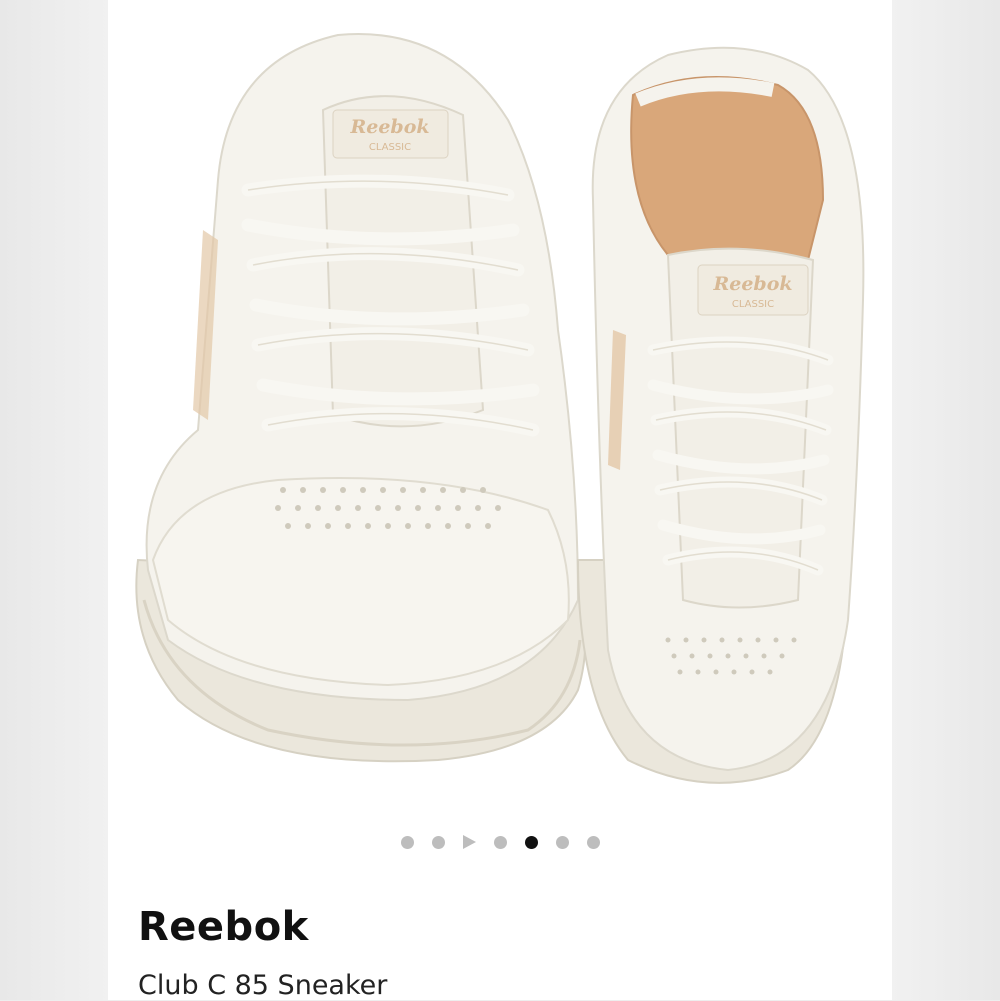  Describe the element at coordinates (531, 842) in the screenshot. I see `carousel-dot-5-active` at that location.